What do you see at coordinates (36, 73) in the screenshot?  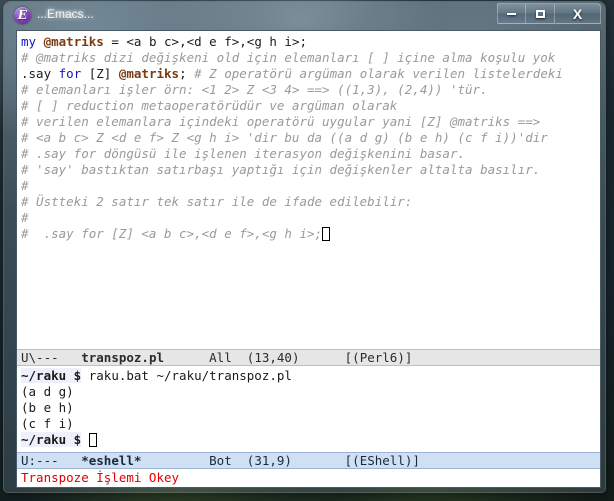 I see `code-token: .say` at bounding box center [36, 73].